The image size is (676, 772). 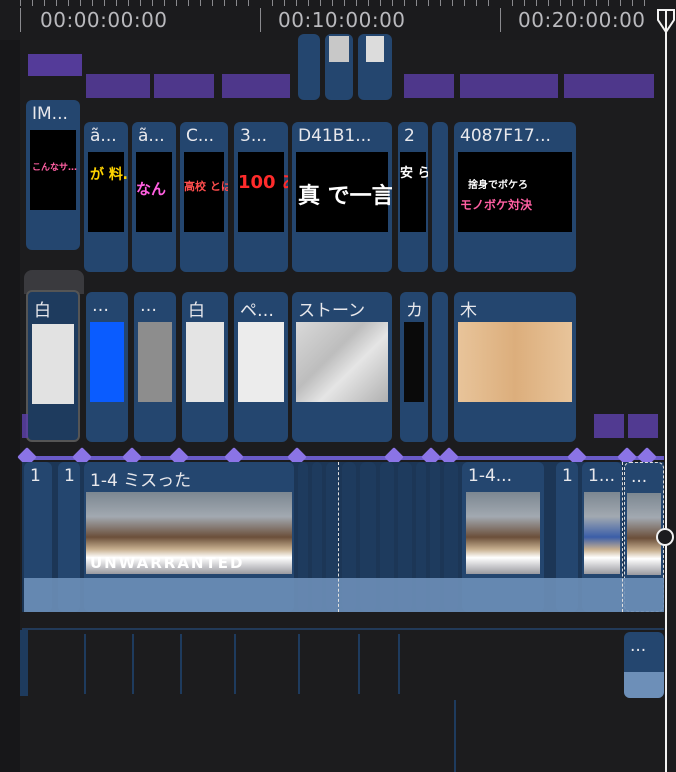 I want to click on title-clip: 3... 100 あった, so click(x=261, y=197).